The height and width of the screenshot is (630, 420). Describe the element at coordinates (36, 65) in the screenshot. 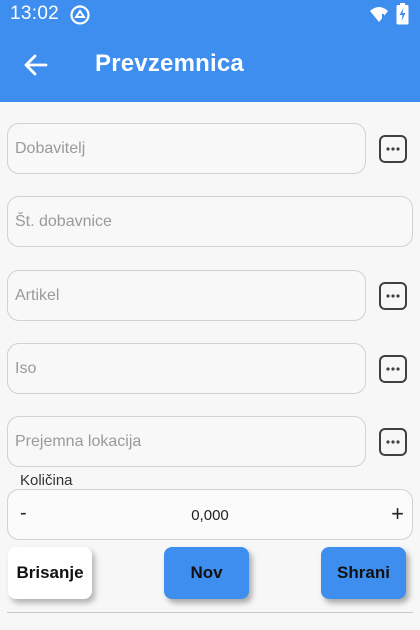

I see `back-arrow-icon` at that location.